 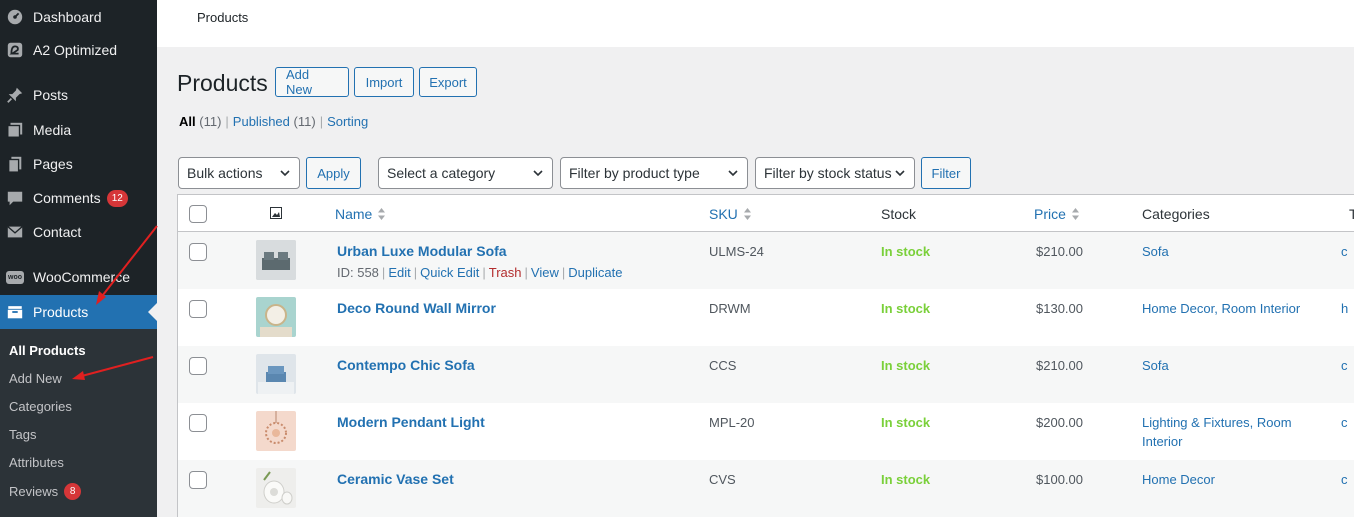 What do you see at coordinates (723, 365) in the screenshot?
I see `product-sku: CCS` at bounding box center [723, 365].